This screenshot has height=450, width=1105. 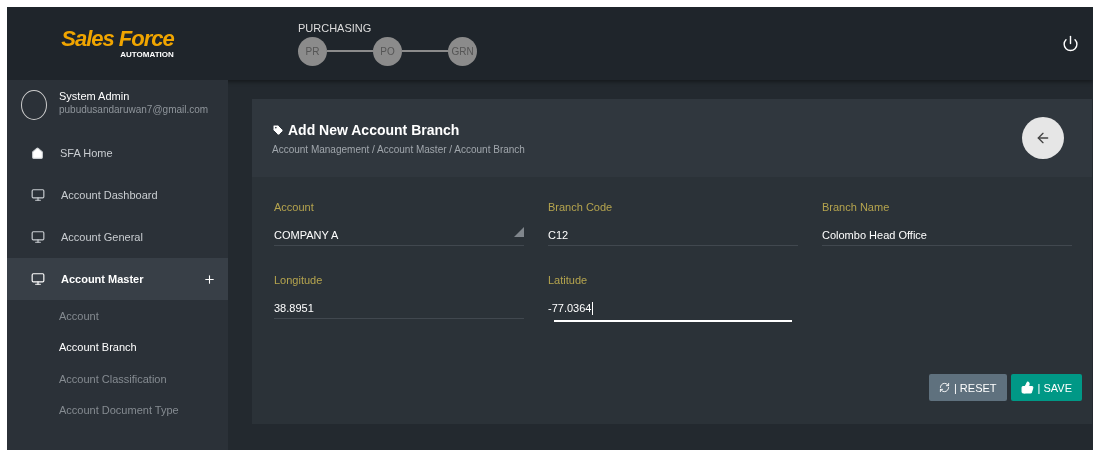 I want to click on back-button, so click(x=1043, y=138).